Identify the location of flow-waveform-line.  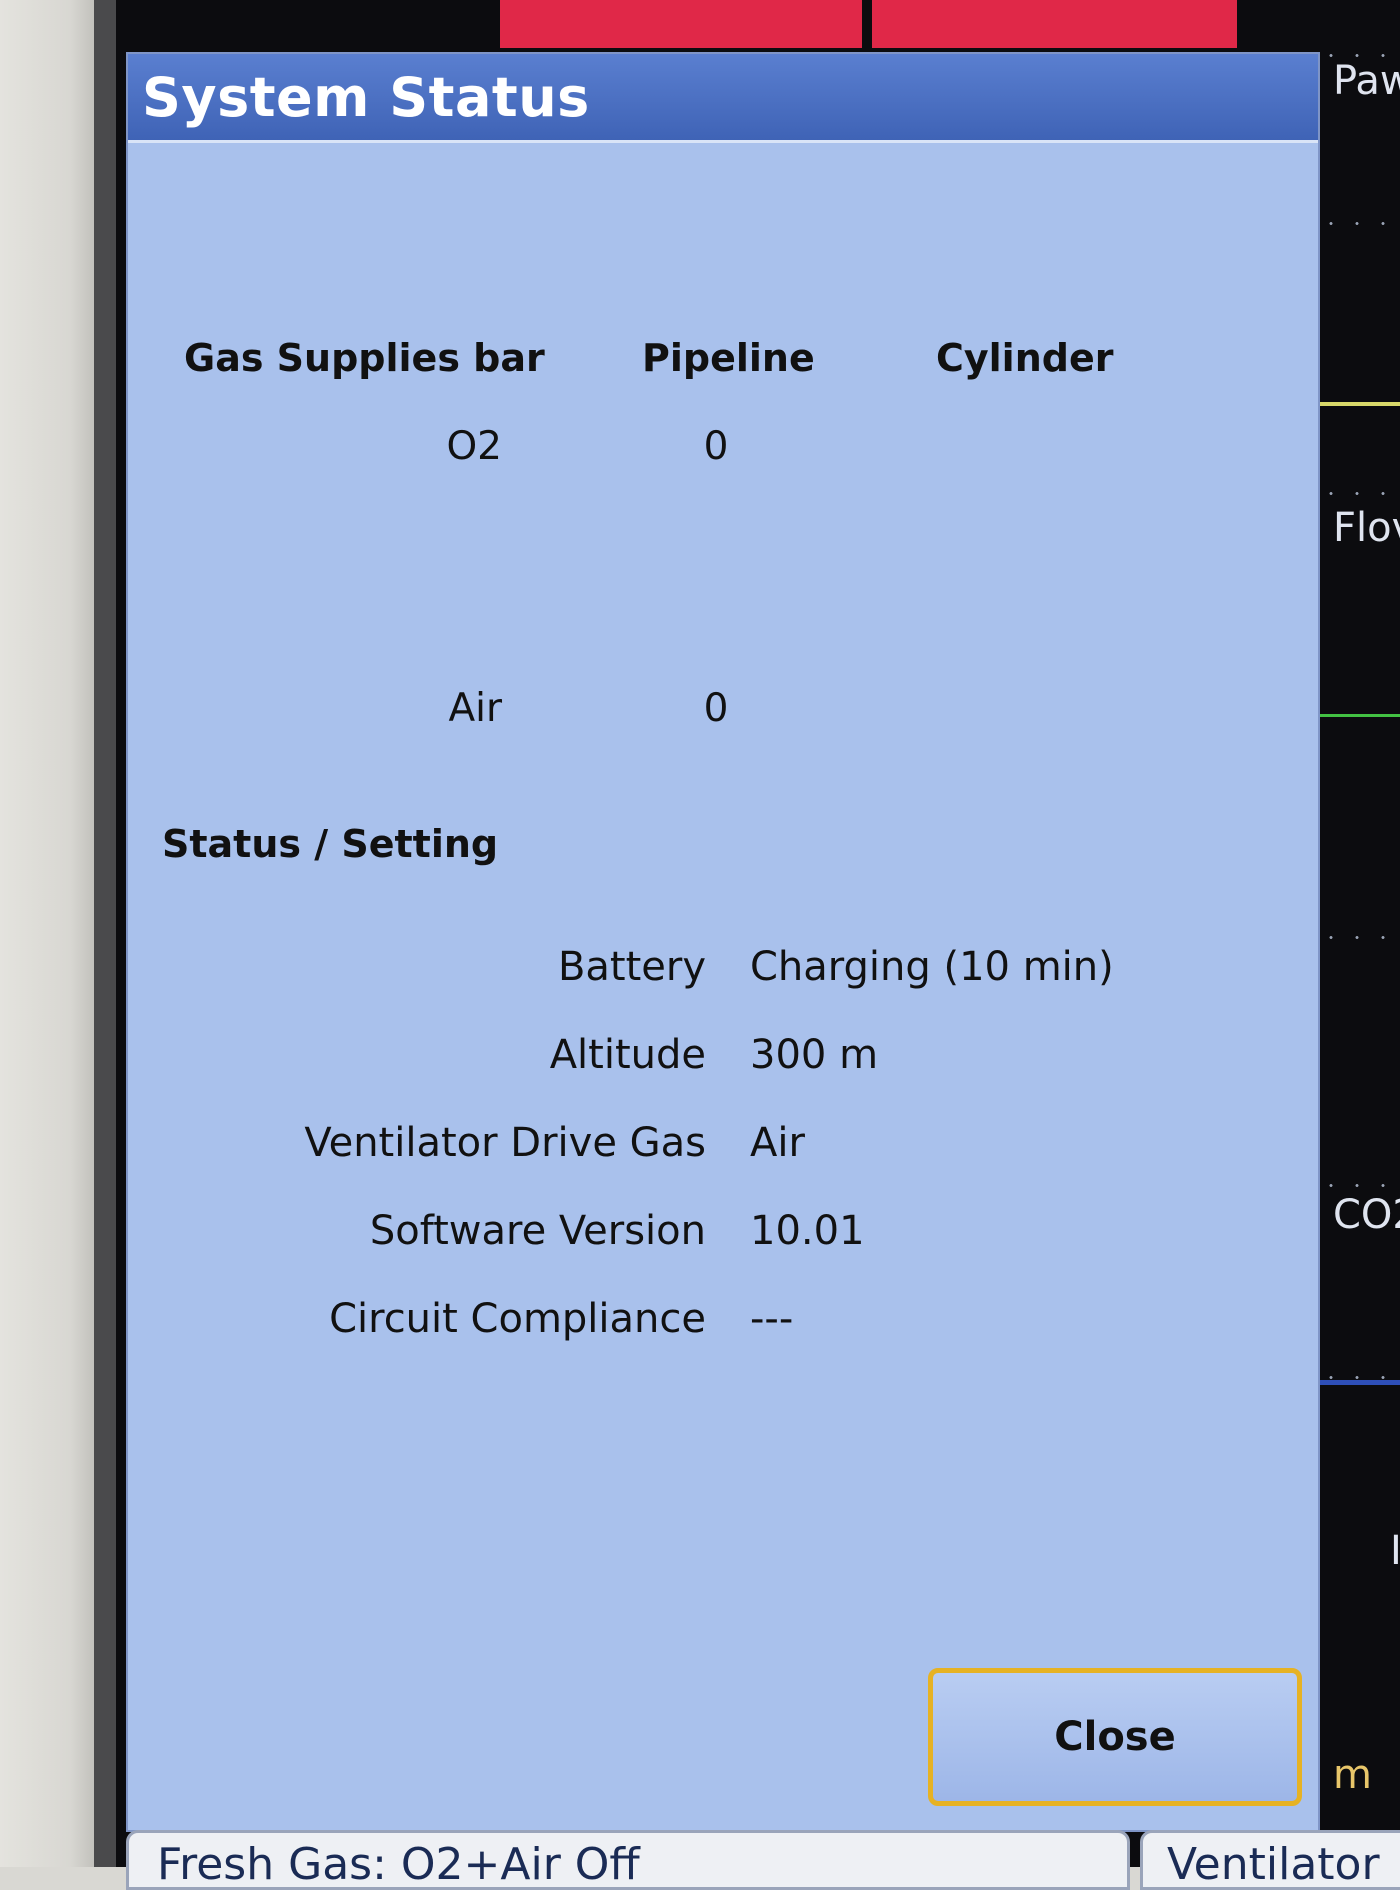
(1359, 715).